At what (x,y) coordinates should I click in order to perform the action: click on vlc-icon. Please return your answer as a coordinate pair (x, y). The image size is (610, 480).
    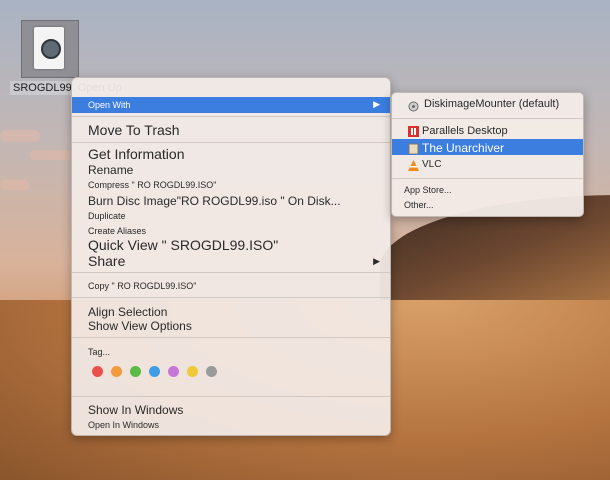
    Looking at the image, I should click on (413, 164).